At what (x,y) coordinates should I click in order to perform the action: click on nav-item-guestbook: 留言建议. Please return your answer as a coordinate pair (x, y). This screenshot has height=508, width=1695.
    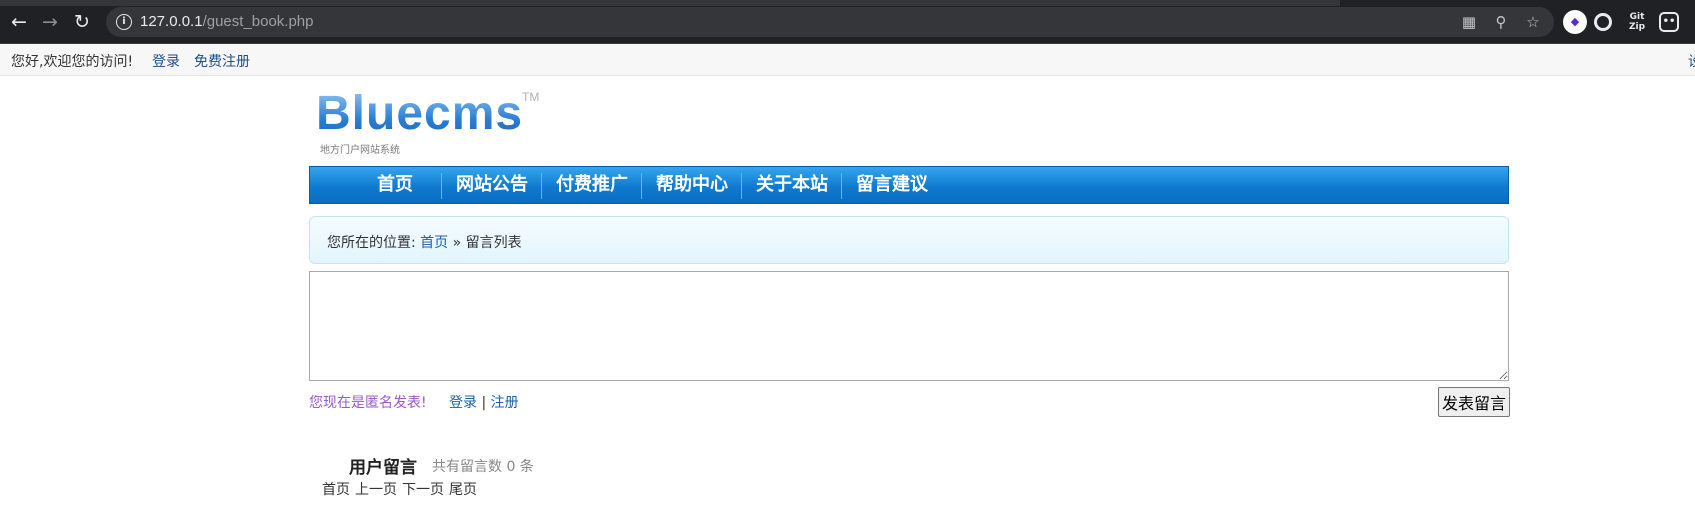
    Looking at the image, I should click on (892, 185).